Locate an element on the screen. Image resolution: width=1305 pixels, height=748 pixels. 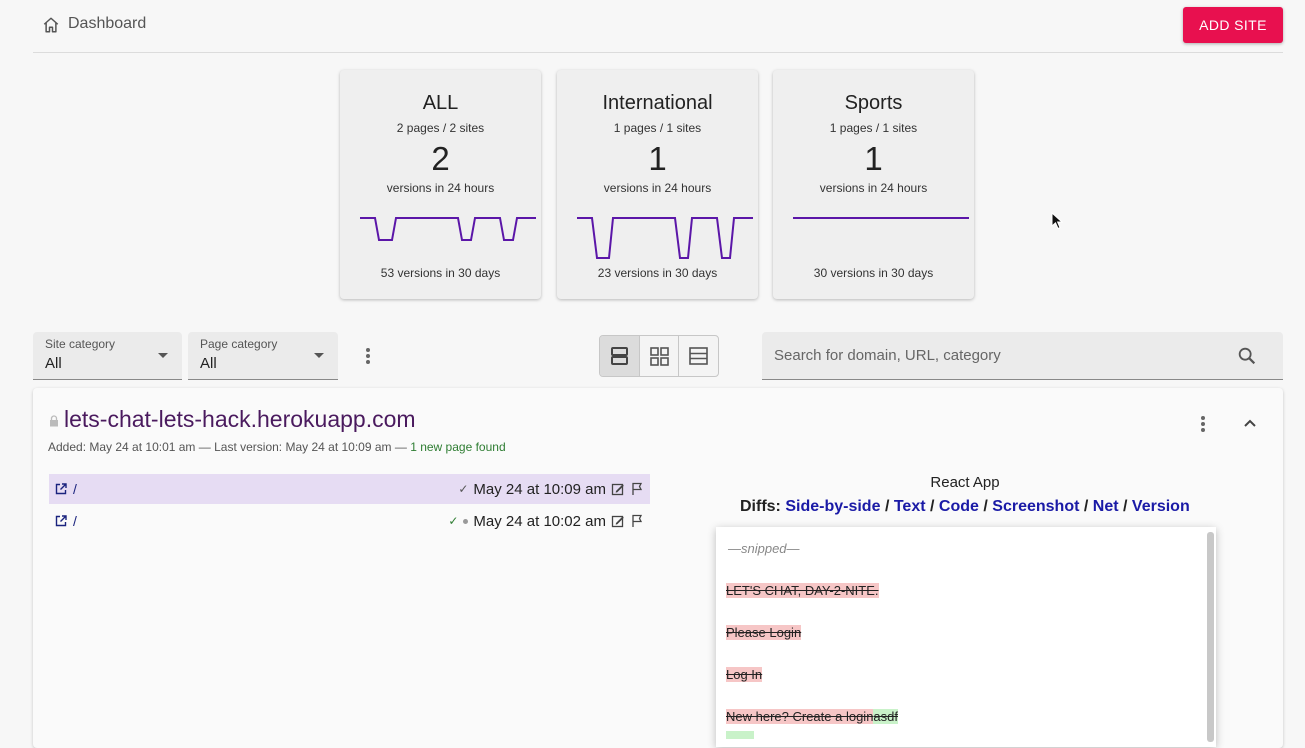
site-category-label: Site category is located at coordinates (80, 344).